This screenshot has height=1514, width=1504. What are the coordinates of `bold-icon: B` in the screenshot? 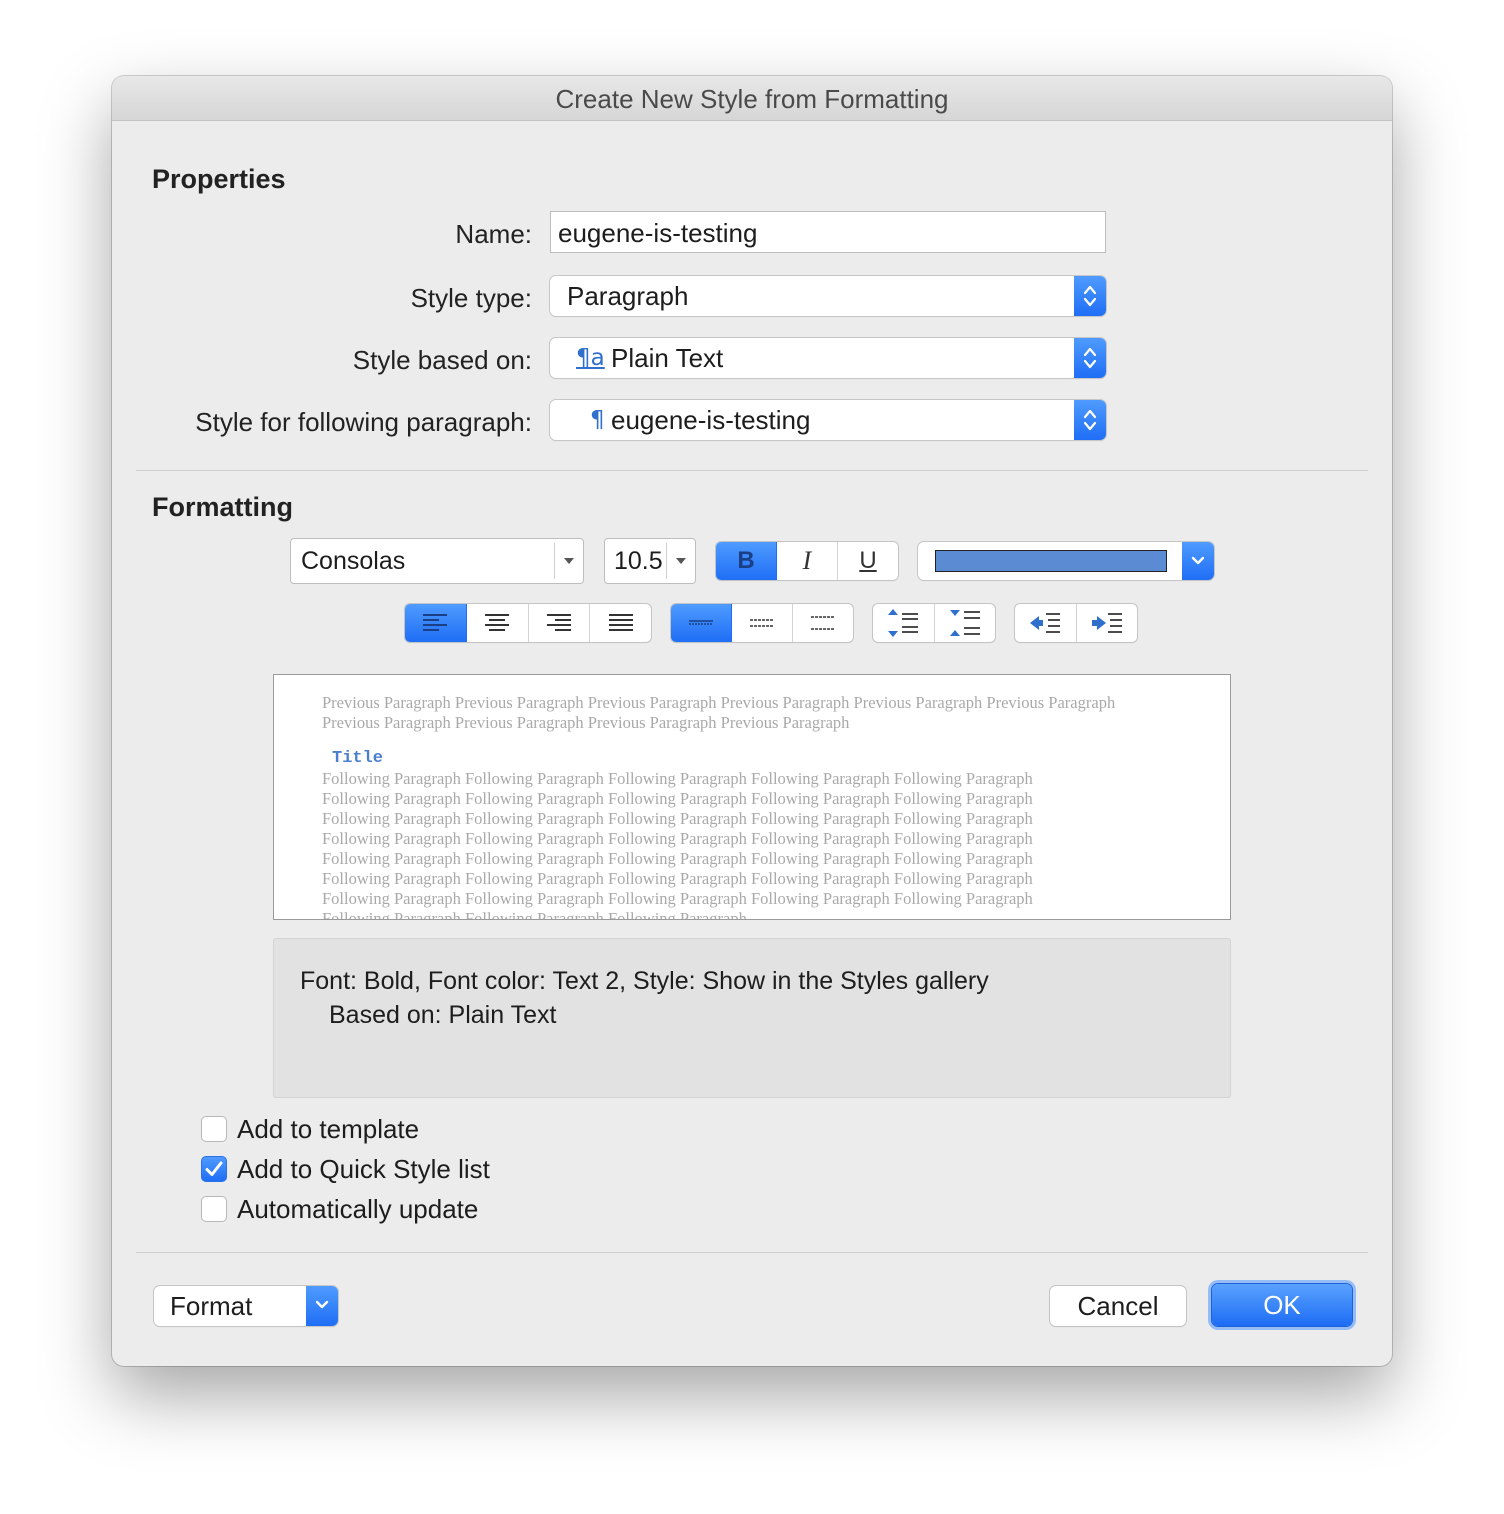 It's located at (746, 560).